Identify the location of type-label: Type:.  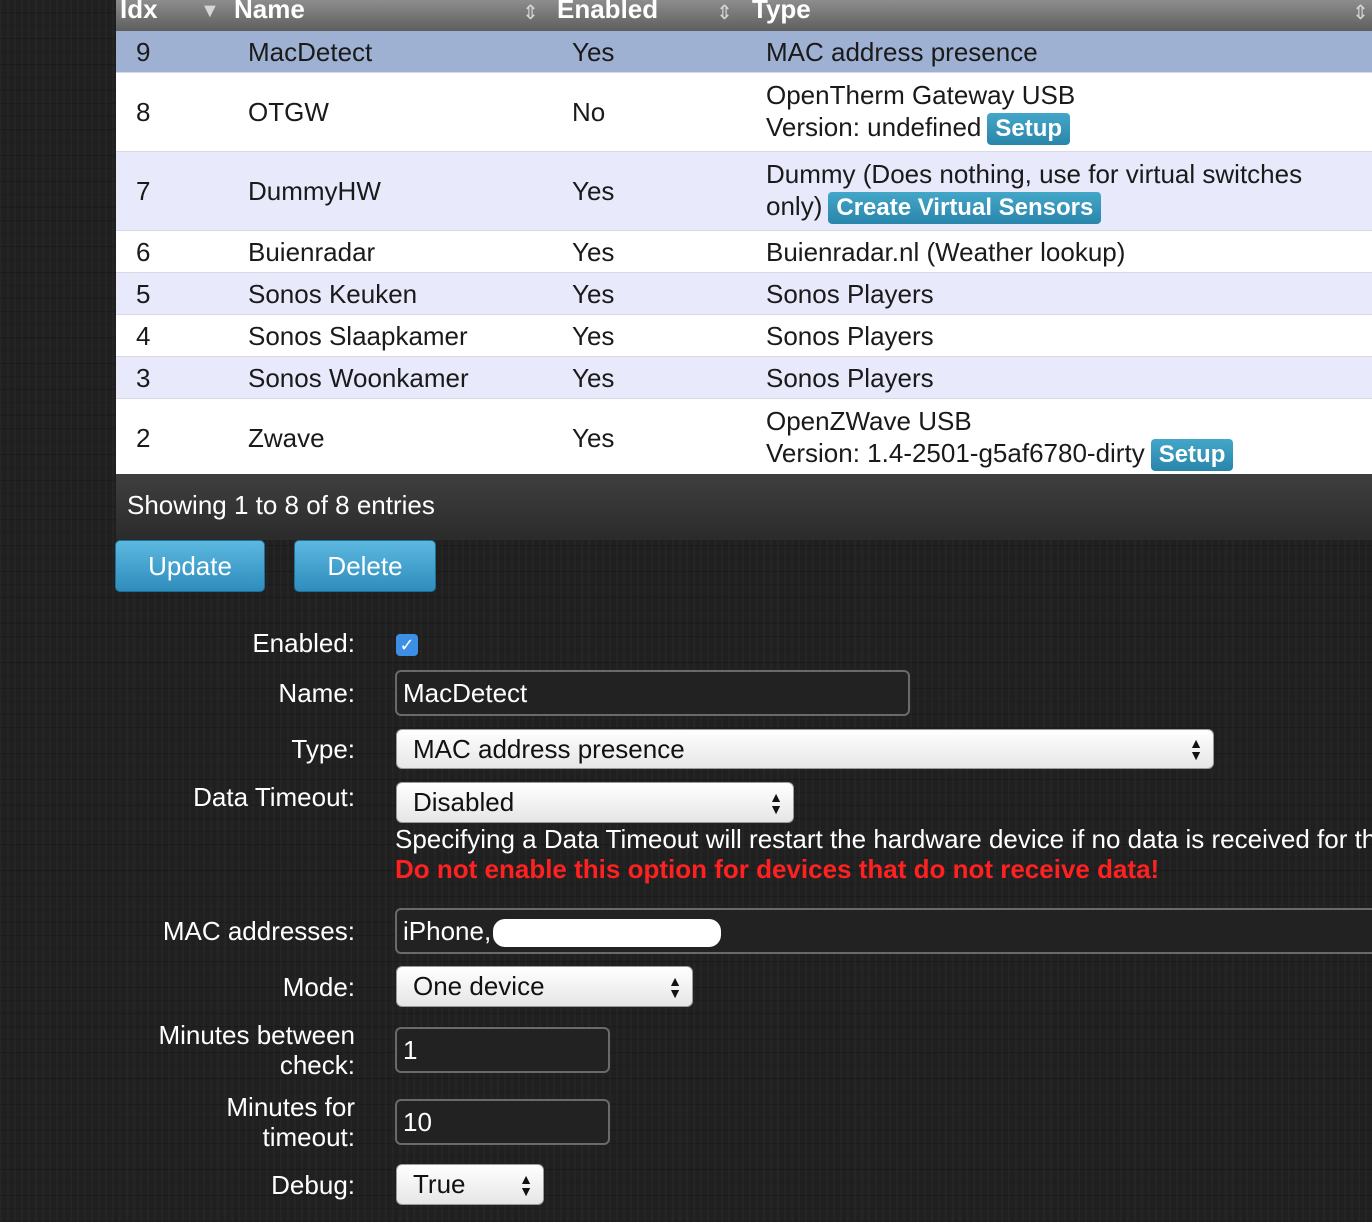
(323, 749).